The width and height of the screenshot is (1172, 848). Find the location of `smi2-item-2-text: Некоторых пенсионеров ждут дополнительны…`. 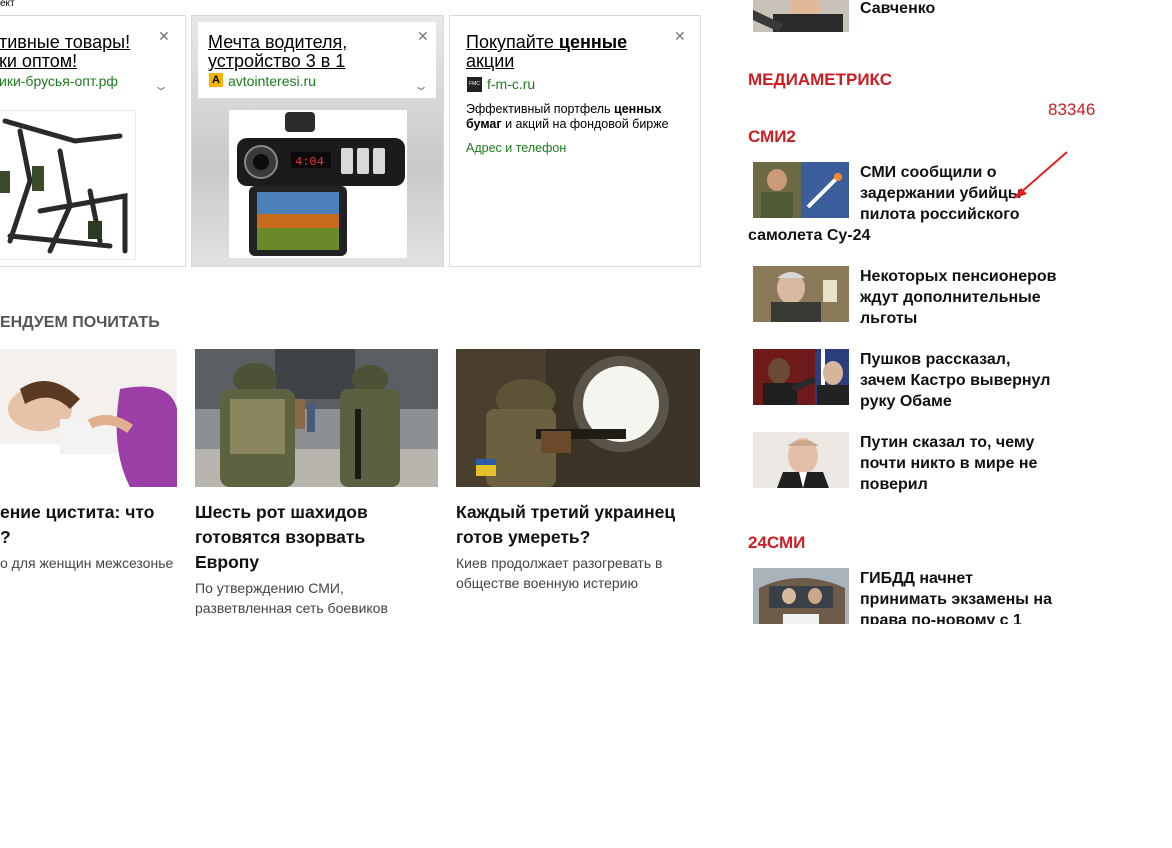

smi2-item-2-text: Некоторых пенсионеров ждут дополнительны… is located at coordinates (965, 297).